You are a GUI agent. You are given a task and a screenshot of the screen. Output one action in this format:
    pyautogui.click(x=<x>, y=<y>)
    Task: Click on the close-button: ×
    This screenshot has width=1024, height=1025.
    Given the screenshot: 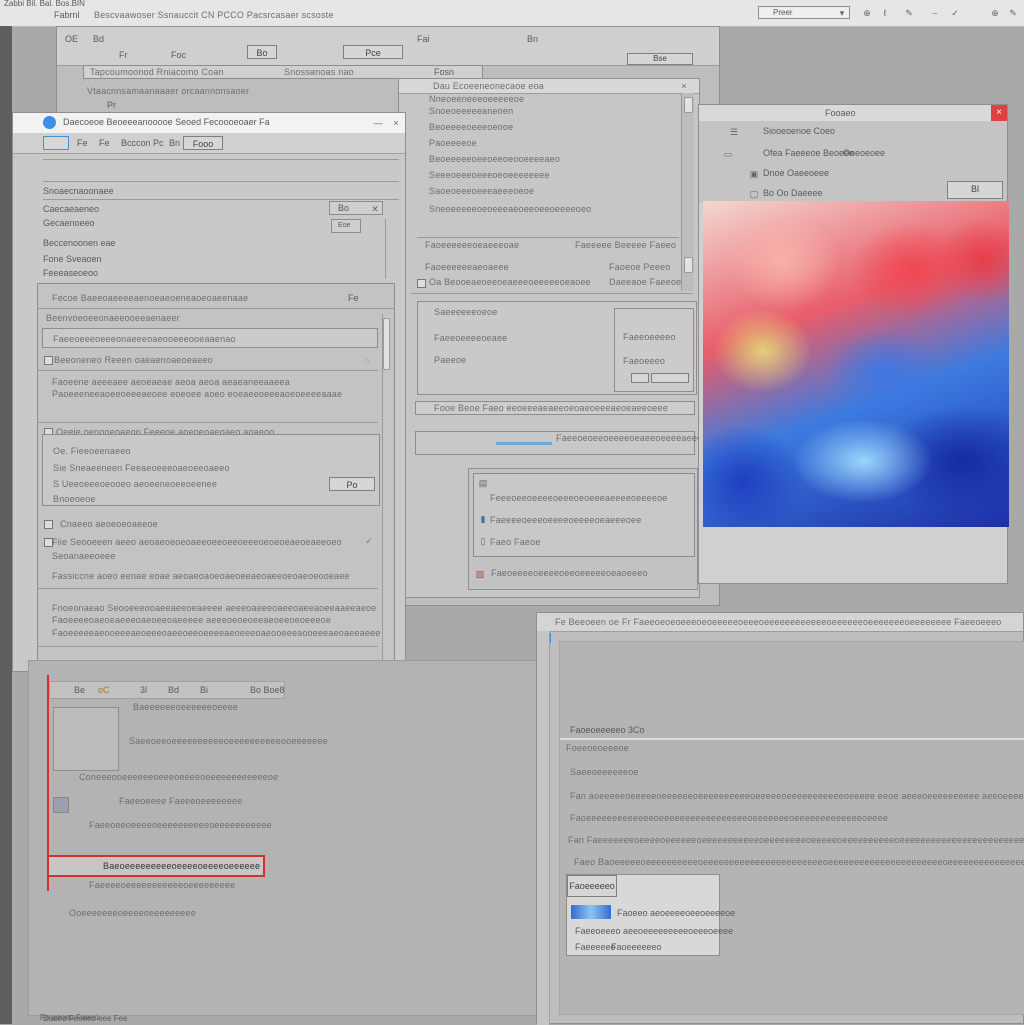 What is the action you would take?
    pyautogui.click(x=999, y=113)
    